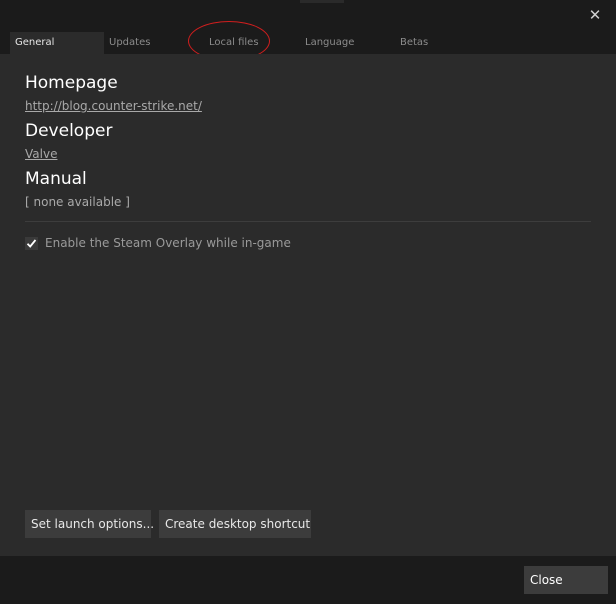  Describe the element at coordinates (235, 524) in the screenshot. I see `create-desktop-shortcut-button: Create desktop shortcut` at that location.